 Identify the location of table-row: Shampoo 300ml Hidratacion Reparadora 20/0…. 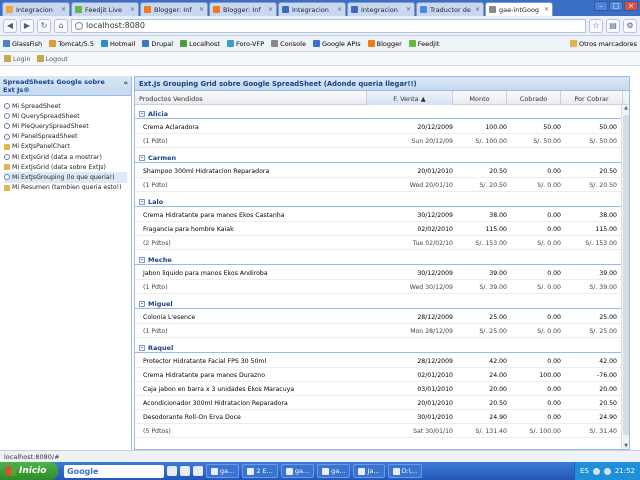
(379, 171).